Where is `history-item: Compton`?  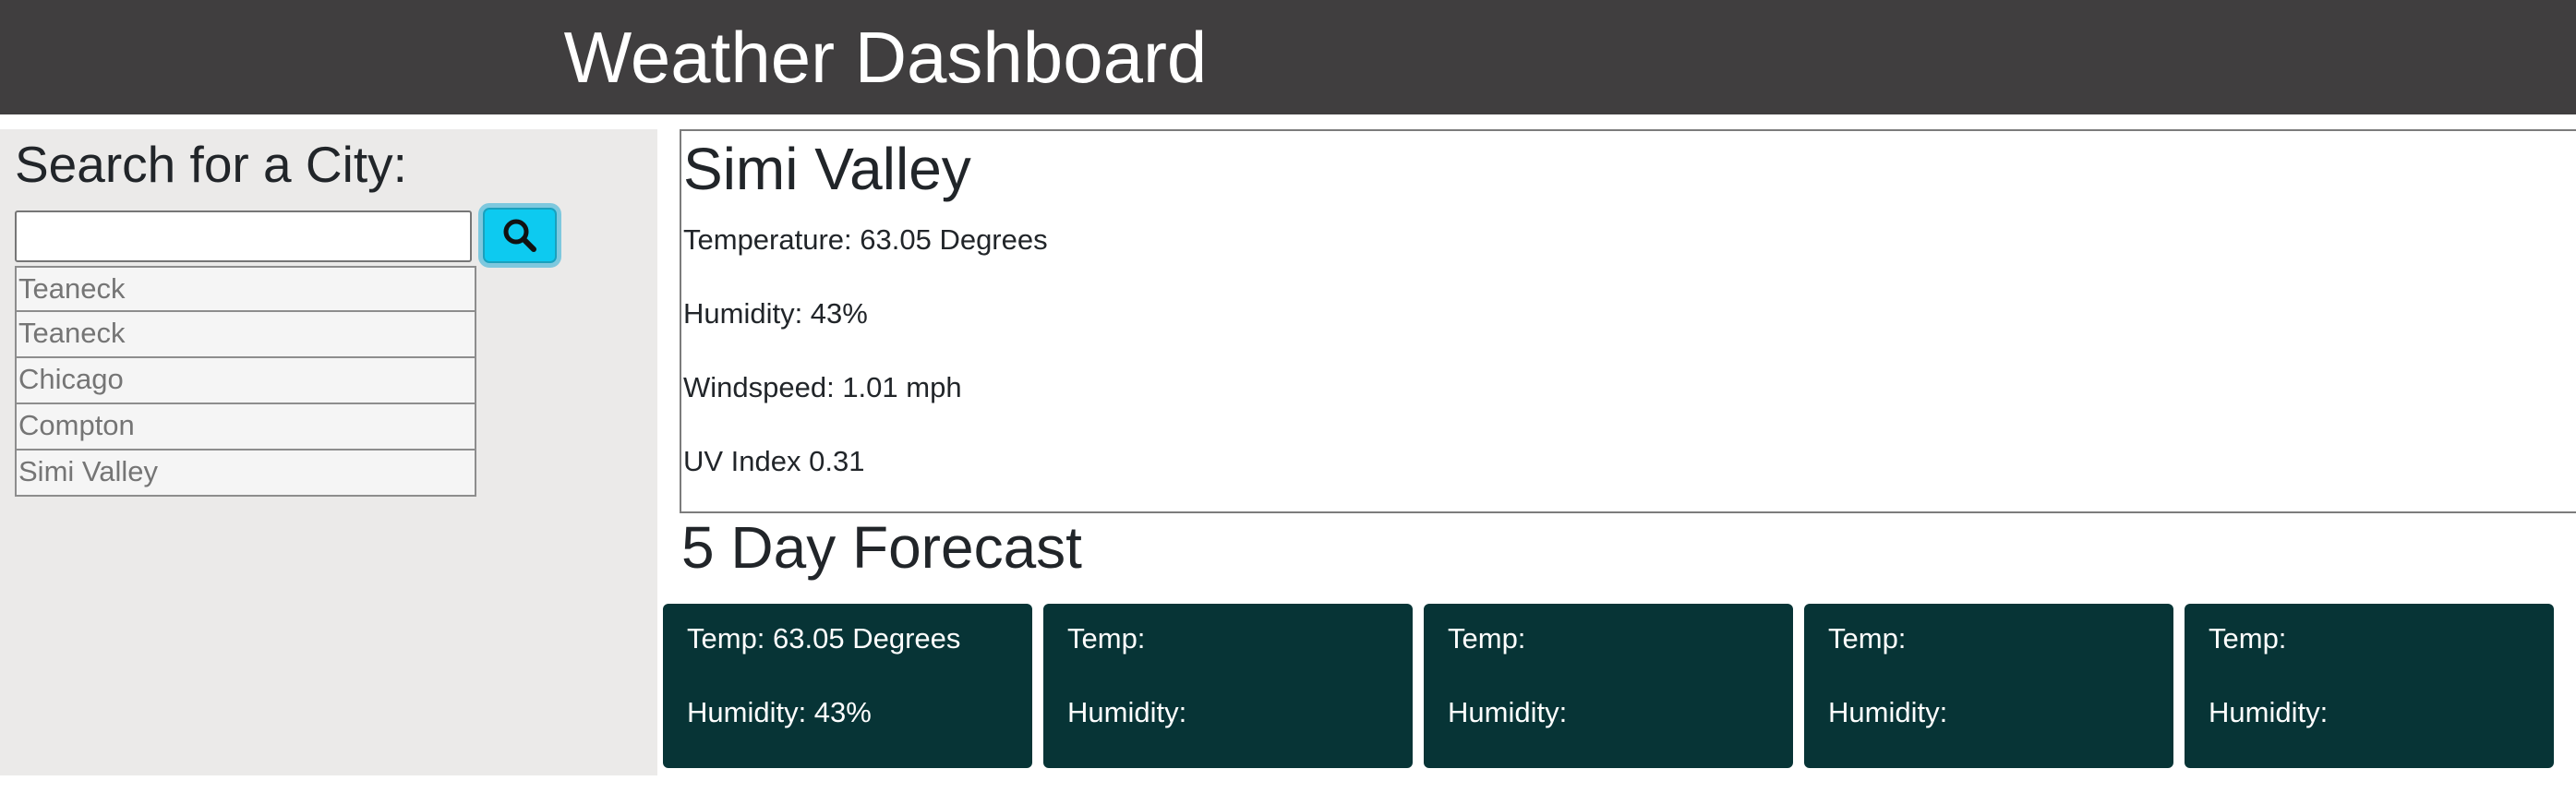
history-item: Compton is located at coordinates (246, 427).